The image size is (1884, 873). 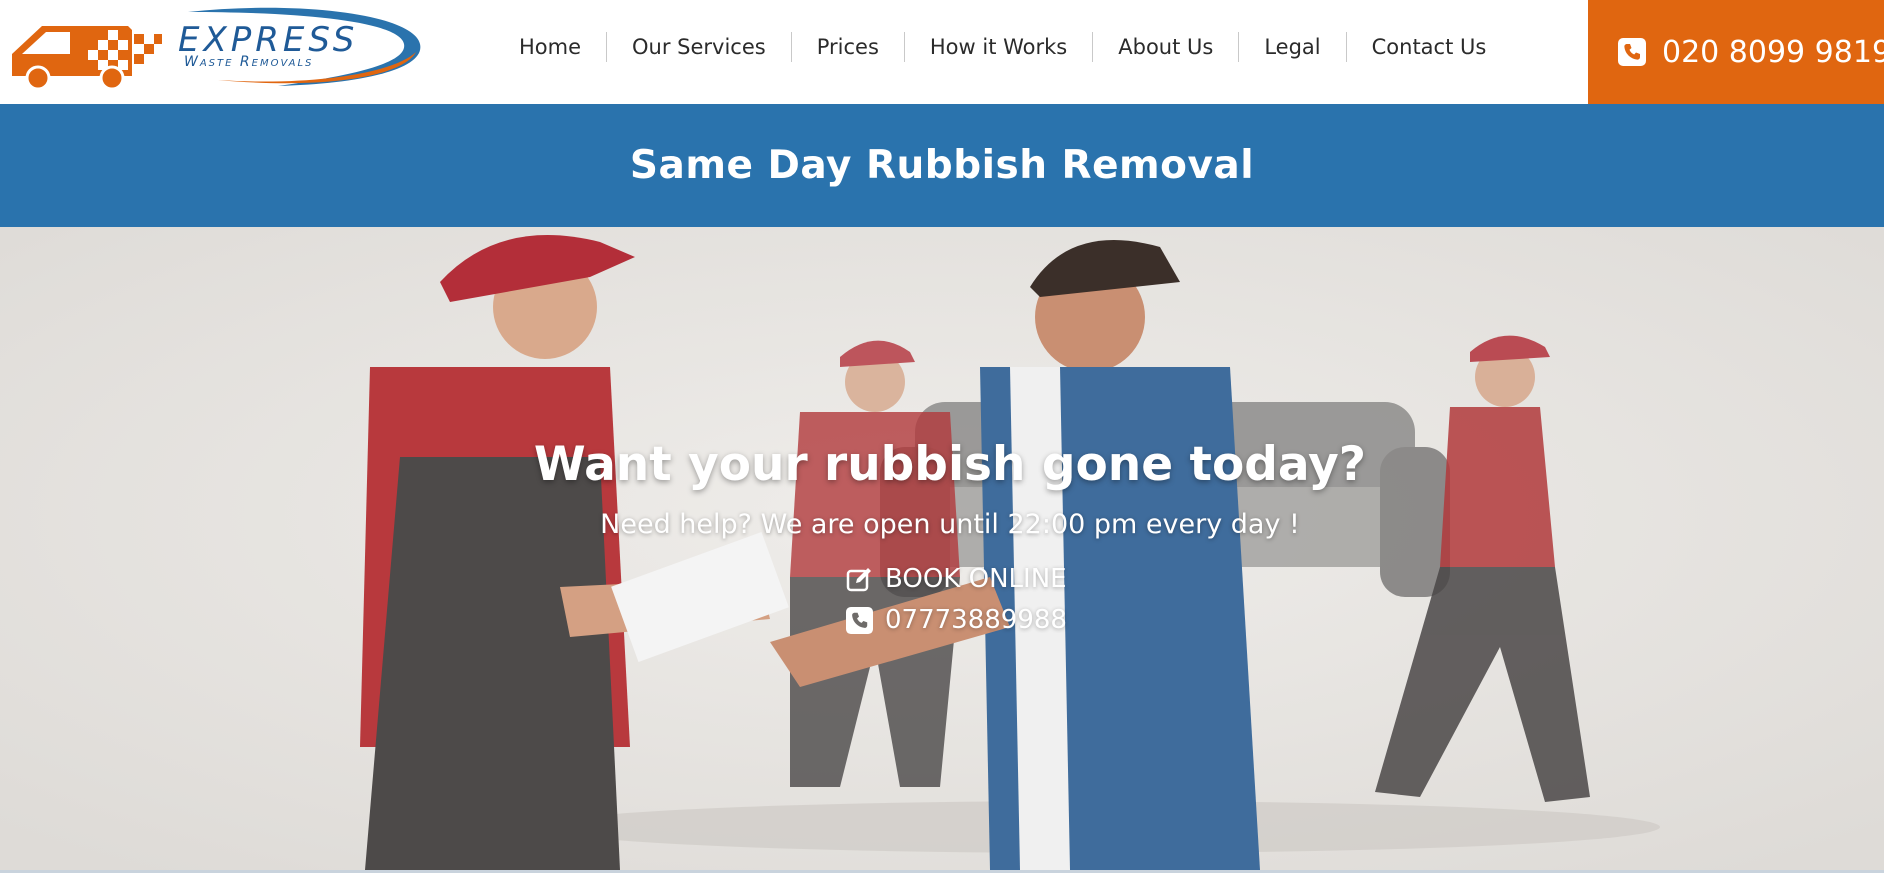 I want to click on nav-our-services: Our Services, so click(x=698, y=47).